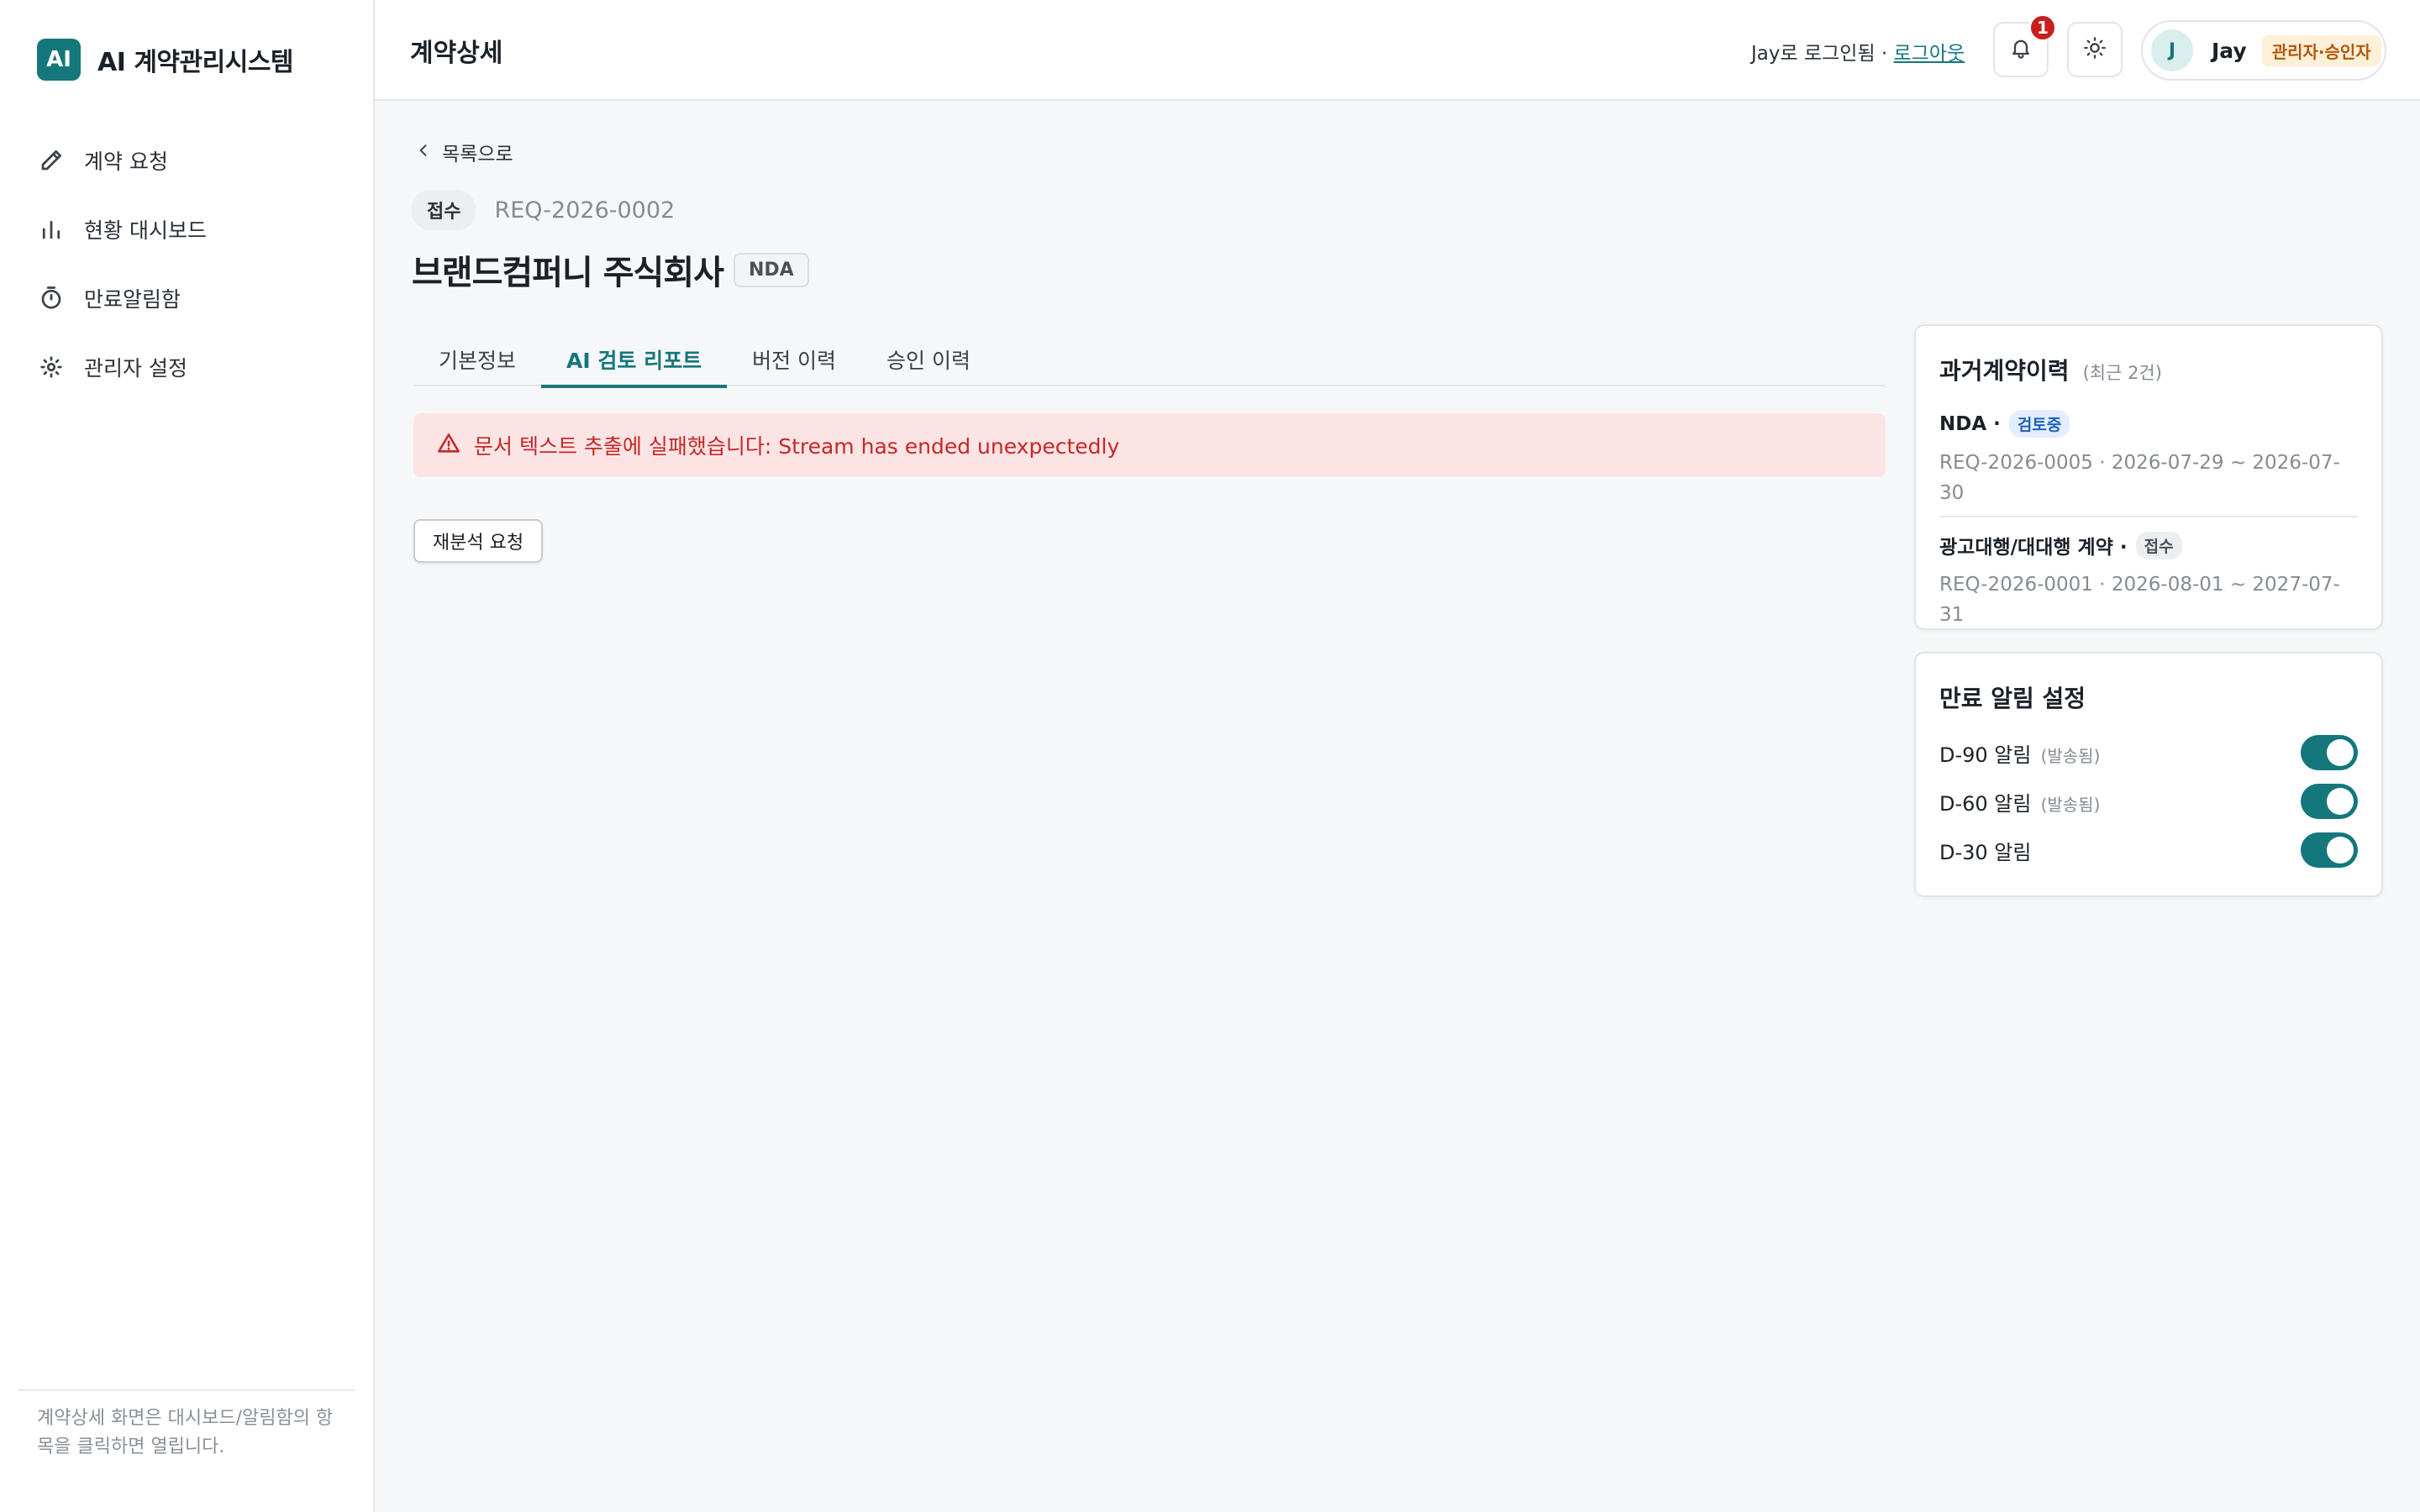  Describe the element at coordinates (478, 154) in the screenshot. I see `back-label: 목록으로` at that location.